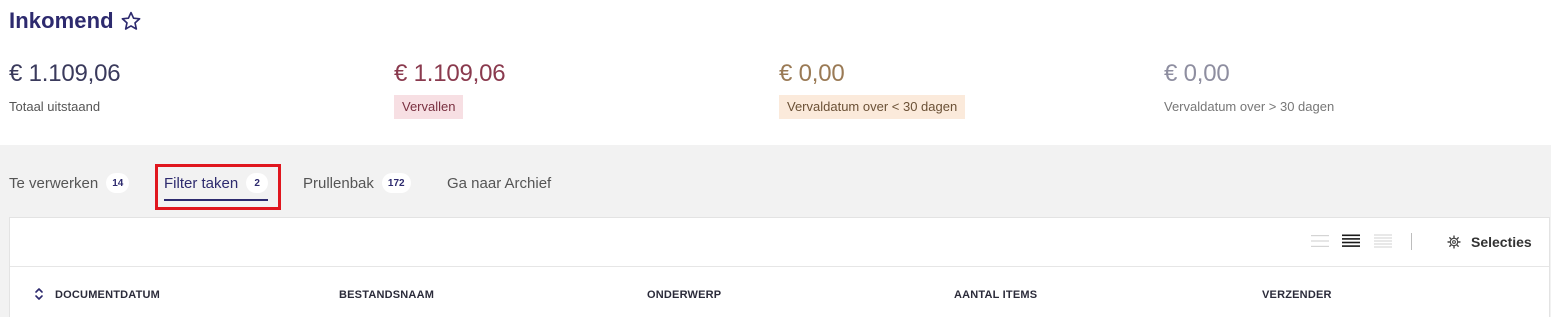 The height and width of the screenshot is (317, 1551). What do you see at coordinates (1249, 106) in the screenshot?
I see `kpi-label: Vervaldatum over > 30 dagen` at bounding box center [1249, 106].